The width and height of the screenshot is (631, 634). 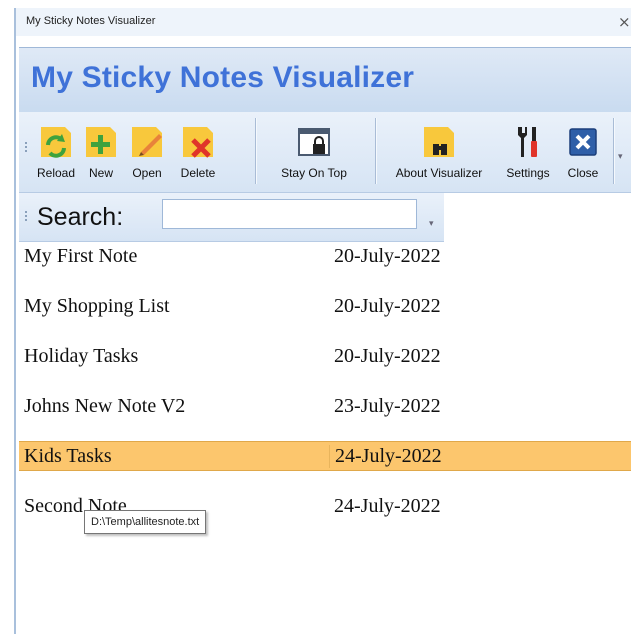 I want to click on title-bar: My Sticky Notes Visualizer ×, so click(x=323, y=22).